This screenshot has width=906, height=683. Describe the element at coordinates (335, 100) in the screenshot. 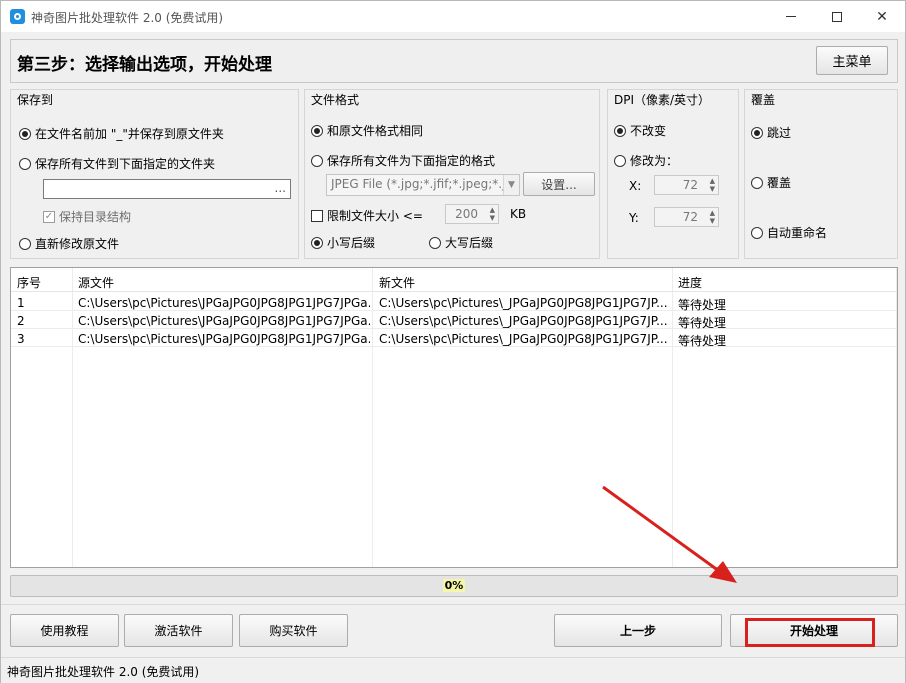

I see `file-format-title: 文件格式` at that location.